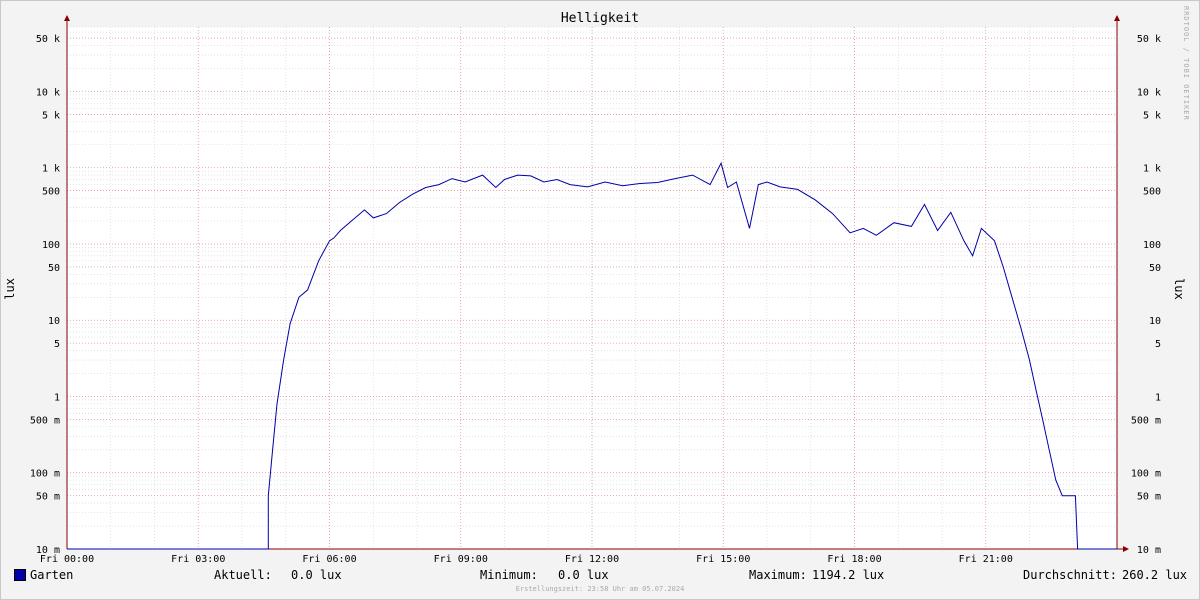 The image size is (1200, 600). I want to click on y-tick-label-left: 10, so click(54, 321).